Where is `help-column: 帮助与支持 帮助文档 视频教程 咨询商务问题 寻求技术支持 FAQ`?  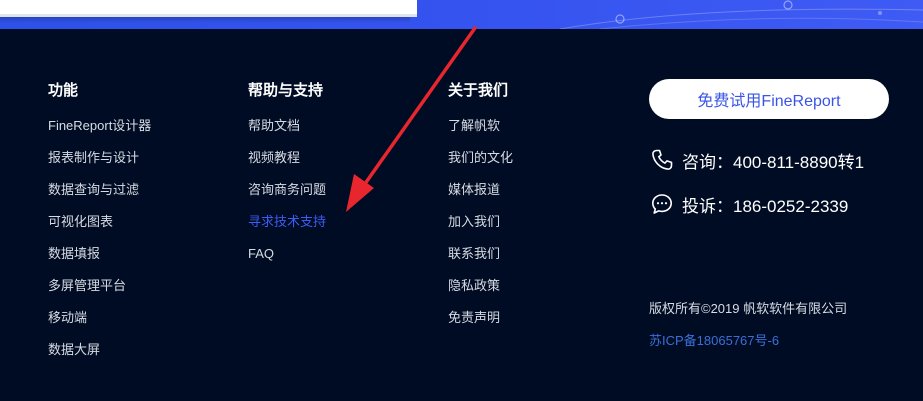
help-column: 帮助与支持 帮助文档 视频教程 咨询商务问题 寻求技术支持 FAQ is located at coordinates (287, 178).